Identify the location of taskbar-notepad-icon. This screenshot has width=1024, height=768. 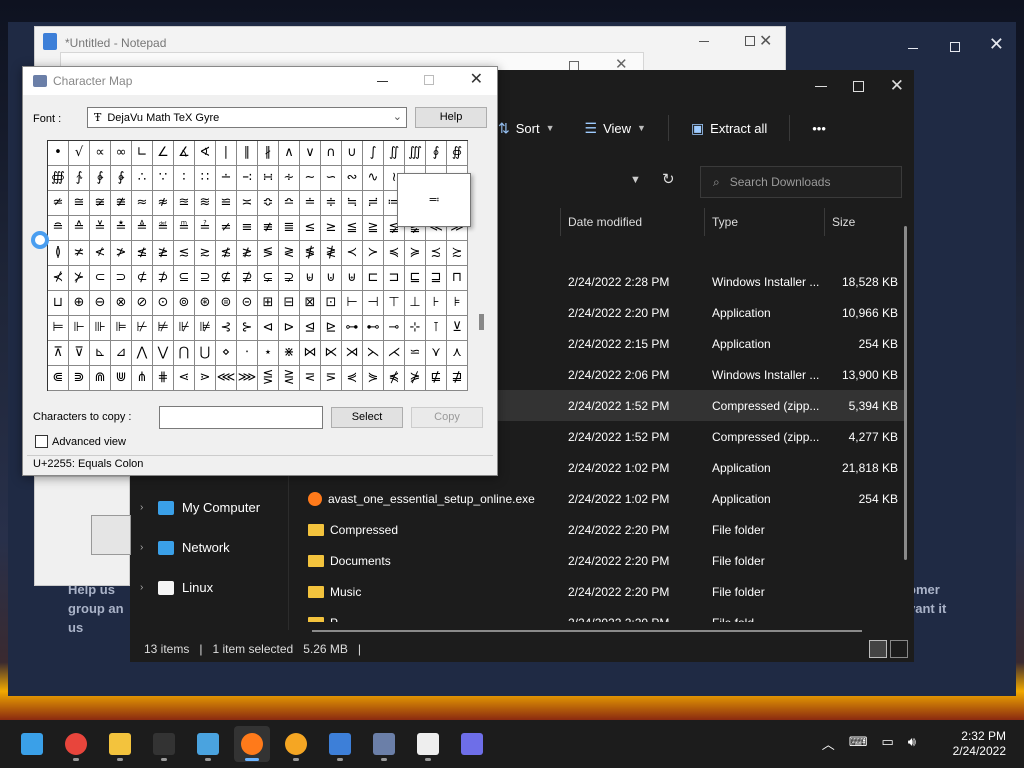
(340, 744).